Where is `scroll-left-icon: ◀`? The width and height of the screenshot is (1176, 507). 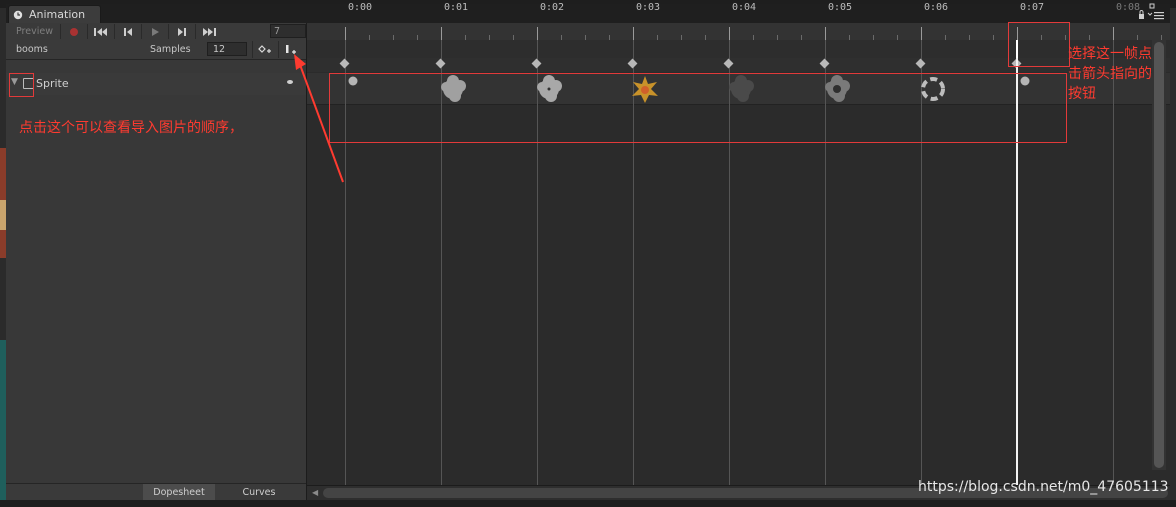
scroll-left-icon: ◀ is located at coordinates (315, 492).